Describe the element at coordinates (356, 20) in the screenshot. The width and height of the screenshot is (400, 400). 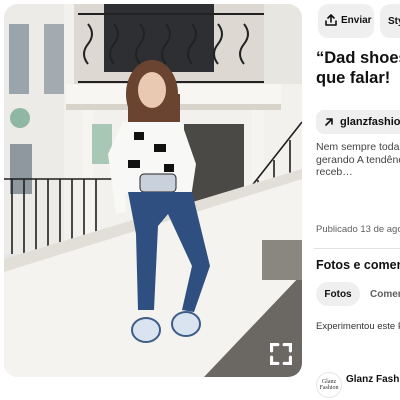
I see `send-label: Enviar` at that location.